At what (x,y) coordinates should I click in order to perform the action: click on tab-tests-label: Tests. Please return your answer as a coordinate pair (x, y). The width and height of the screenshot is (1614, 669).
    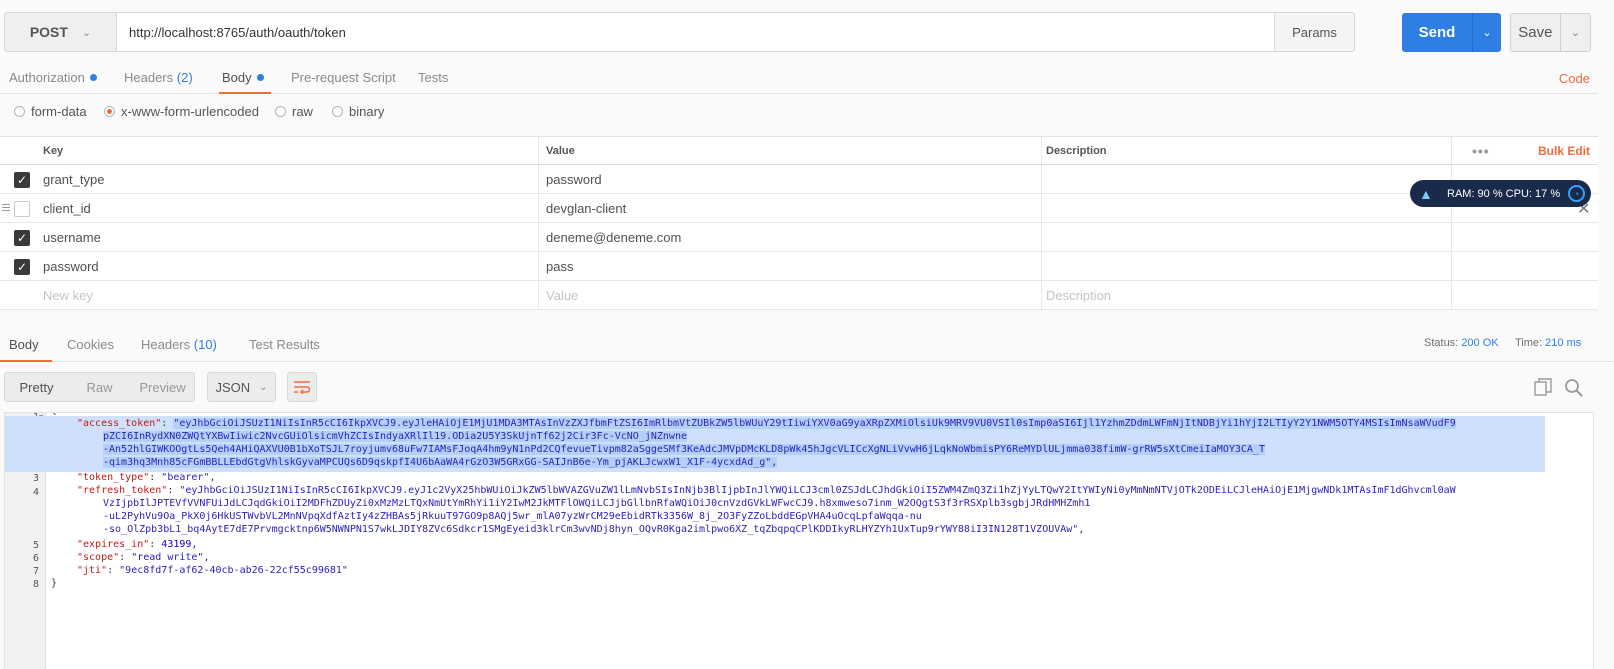
    Looking at the image, I should click on (433, 77).